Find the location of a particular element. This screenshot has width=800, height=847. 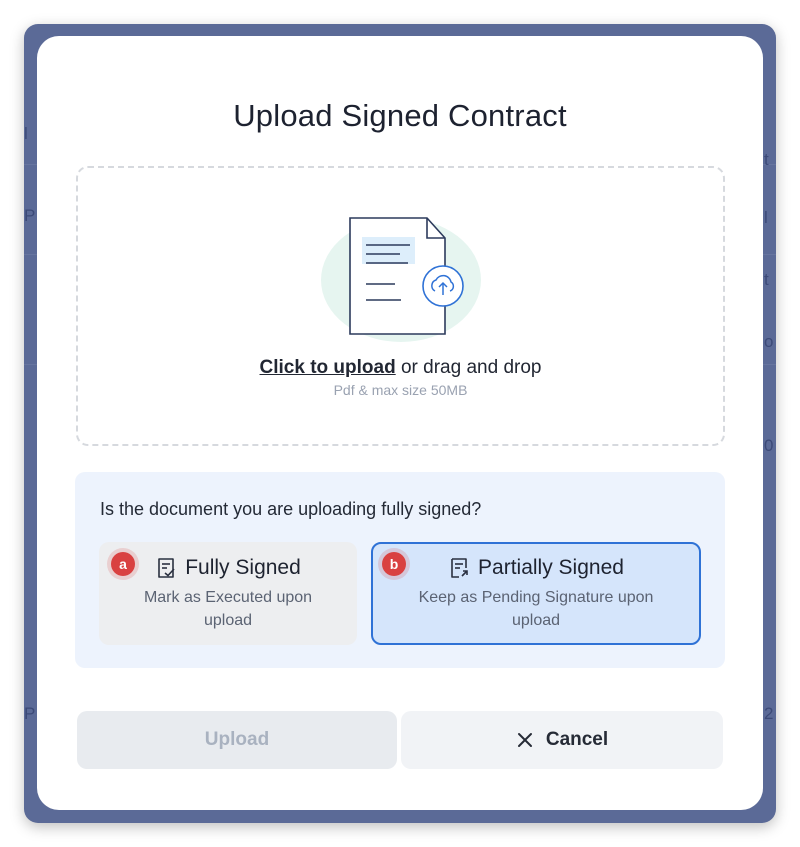

click-to-upload-link: Click to upload is located at coordinates (328, 367).